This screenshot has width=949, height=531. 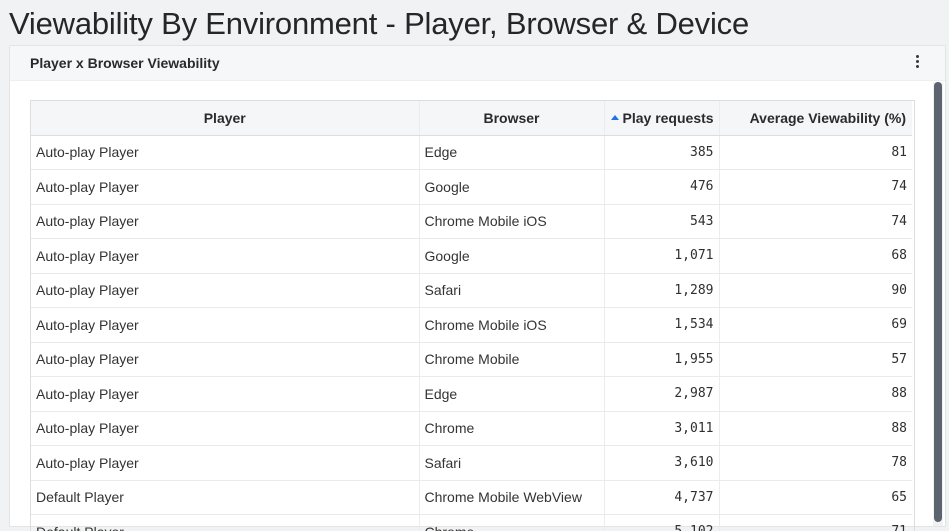 I want to click on cell-play-requests: 4,737, so click(x=661, y=497).